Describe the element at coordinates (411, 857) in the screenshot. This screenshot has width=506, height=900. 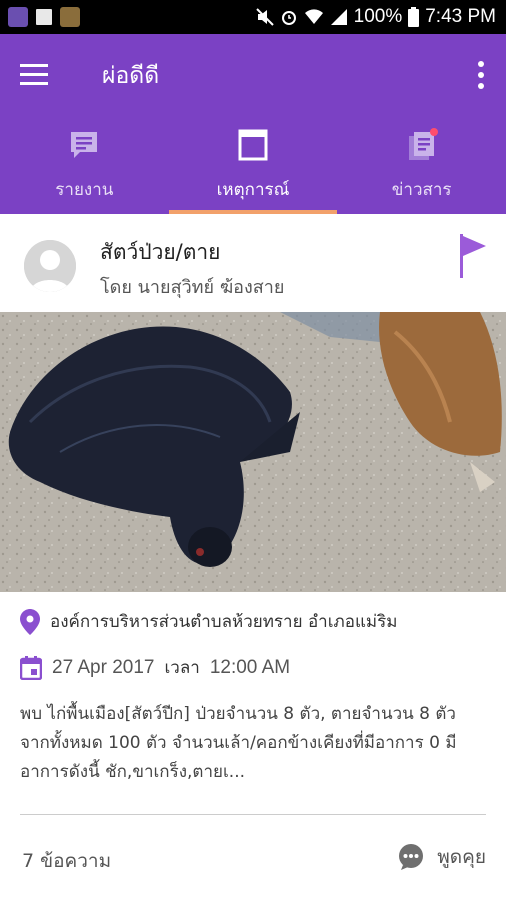
I see `chat-icon` at that location.